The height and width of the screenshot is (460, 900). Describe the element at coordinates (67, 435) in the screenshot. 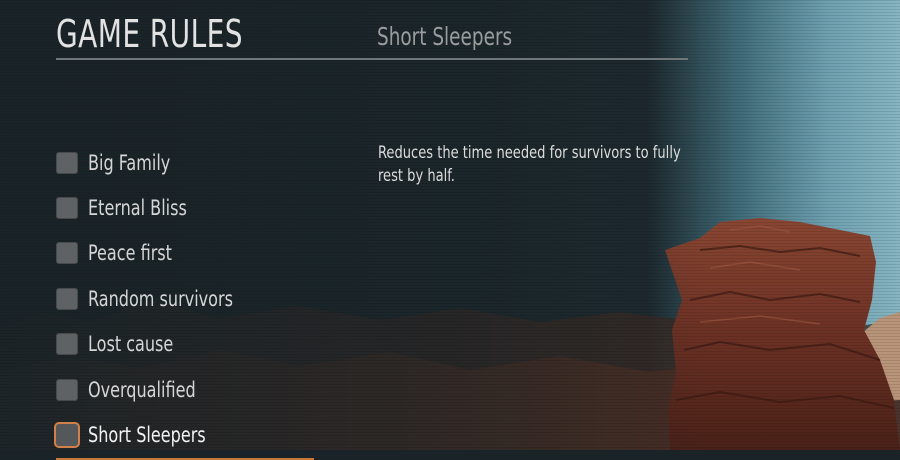

I see `checkbox-short-sleepers` at that location.